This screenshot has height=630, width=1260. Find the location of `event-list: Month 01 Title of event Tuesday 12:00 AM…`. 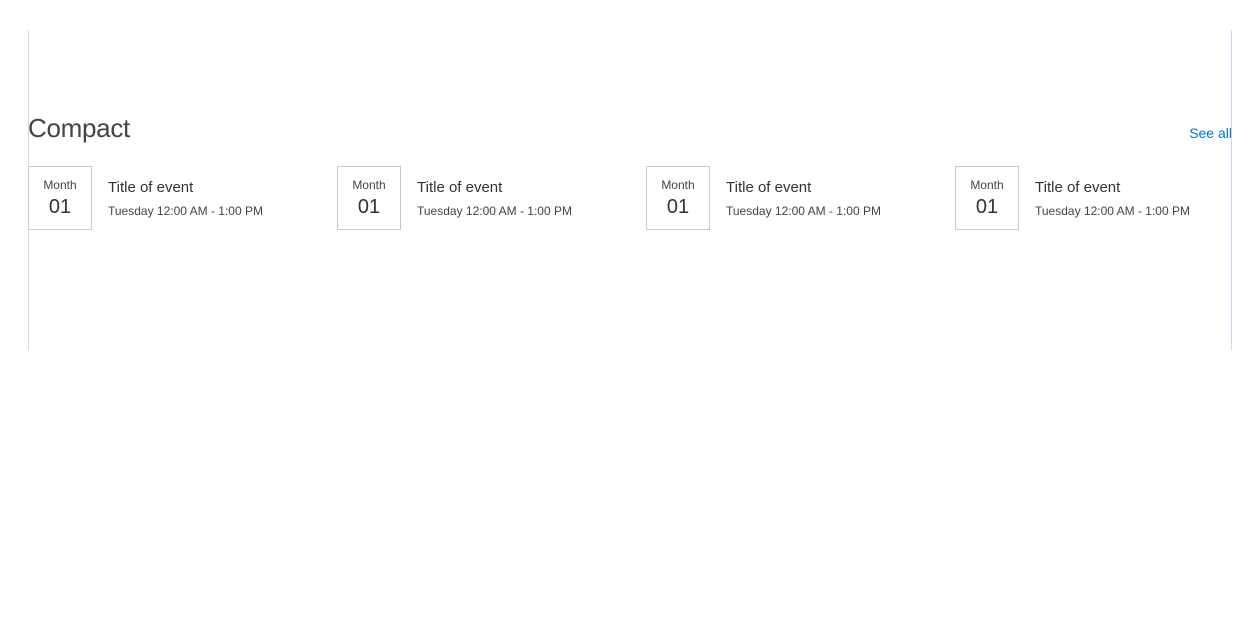

event-list: Month 01 Title of event Tuesday 12:00 AM… is located at coordinates (630, 198).